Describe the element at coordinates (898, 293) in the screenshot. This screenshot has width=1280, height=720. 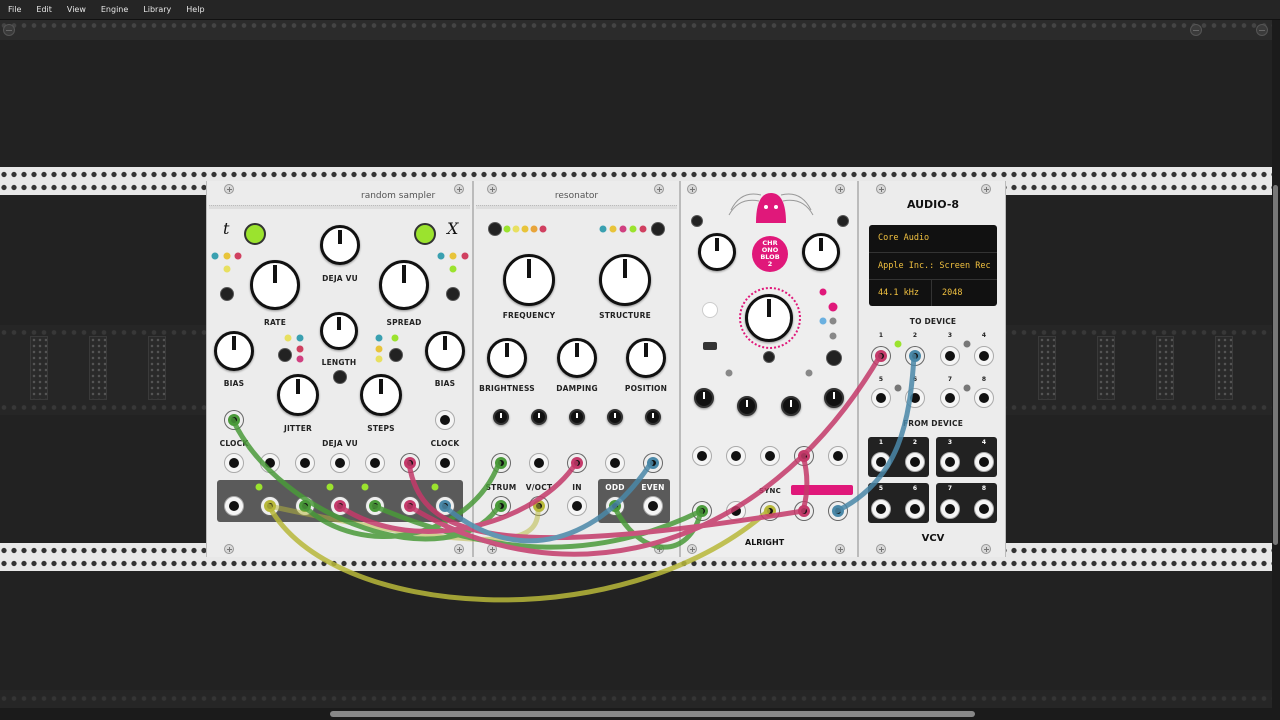
I see `sample-rate-field: 44.1 kHz` at that location.